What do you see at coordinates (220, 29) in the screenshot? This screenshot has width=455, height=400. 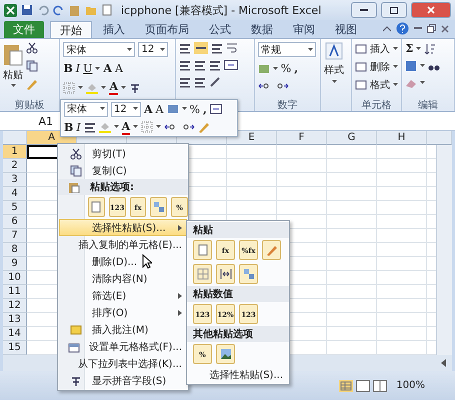 I see `ribbon-tab: 公式` at bounding box center [220, 29].